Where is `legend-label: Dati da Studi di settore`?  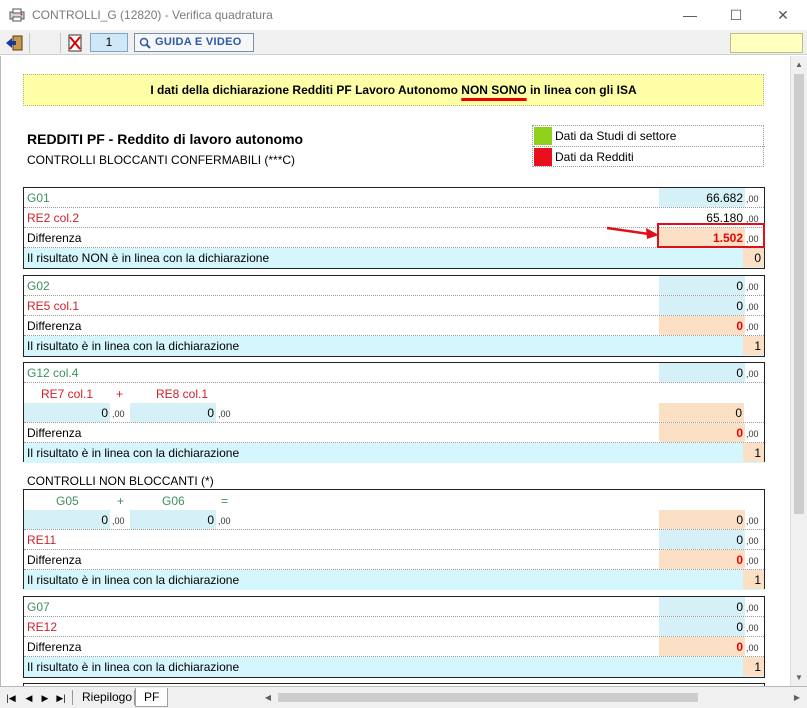
legend-label: Dati da Studi di settore is located at coordinates (616, 136).